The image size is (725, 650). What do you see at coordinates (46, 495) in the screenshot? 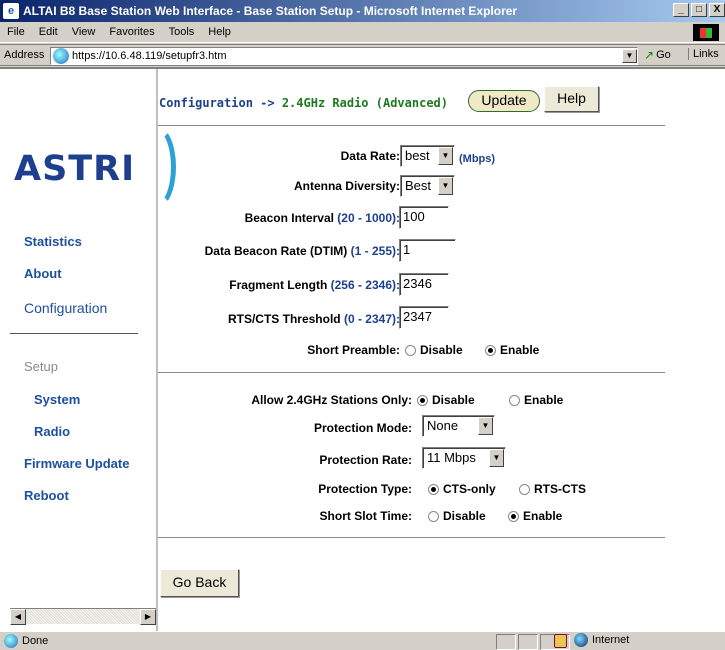
I see `nav-reboot: Reboot` at bounding box center [46, 495].